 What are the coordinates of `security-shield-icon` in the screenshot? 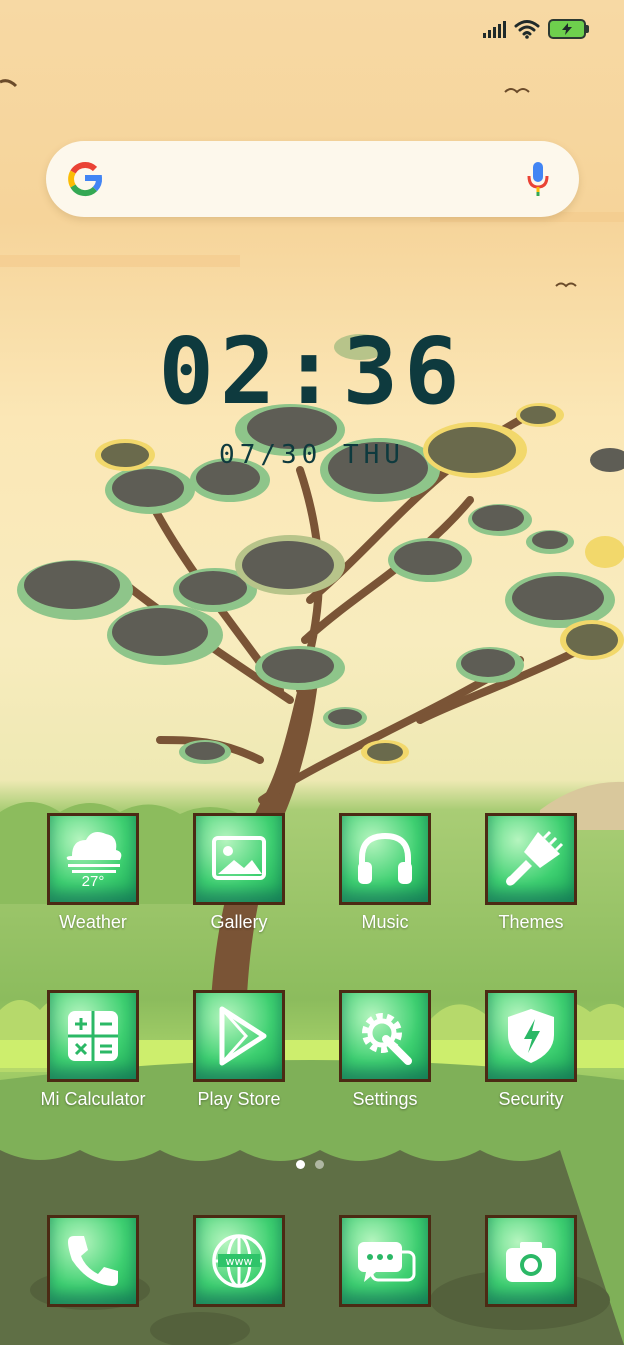 It's located at (531, 1036).